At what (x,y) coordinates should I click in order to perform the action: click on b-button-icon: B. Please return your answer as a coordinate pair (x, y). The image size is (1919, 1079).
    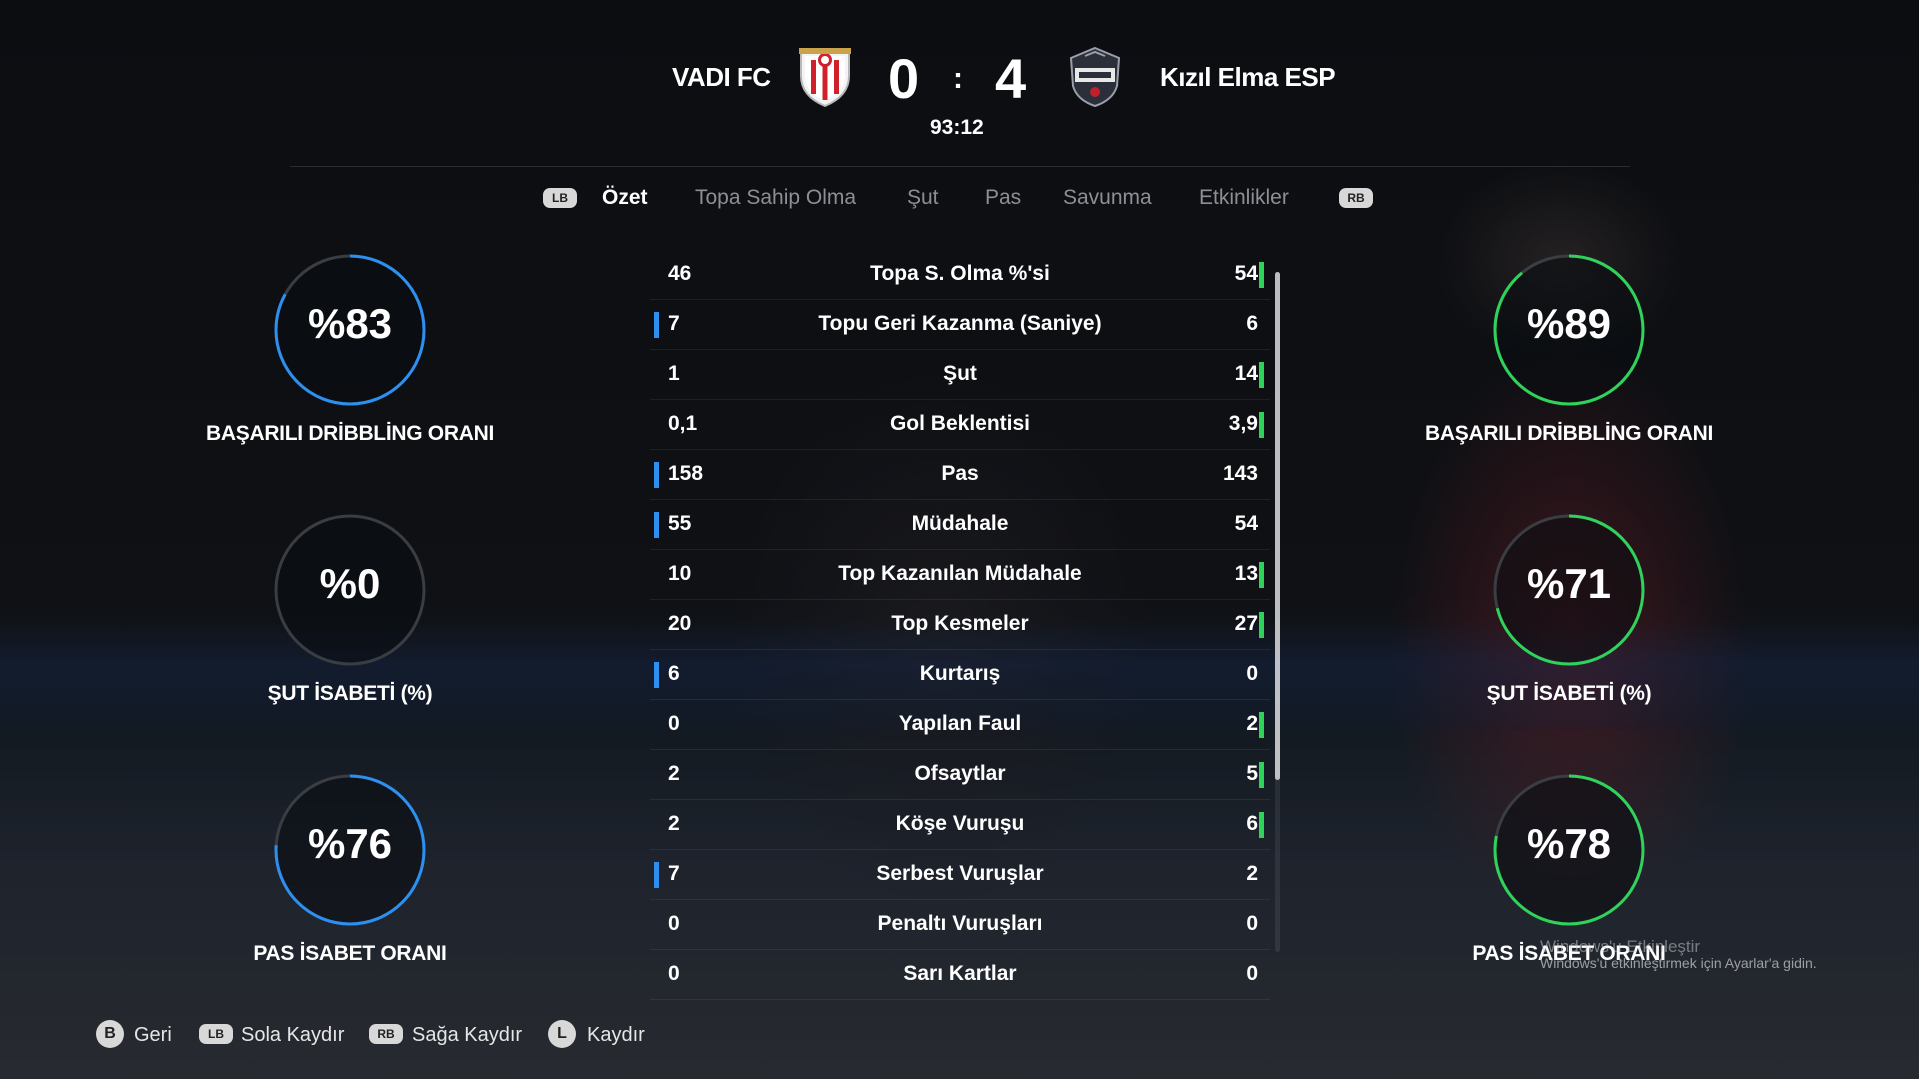
    Looking at the image, I should click on (110, 1034).